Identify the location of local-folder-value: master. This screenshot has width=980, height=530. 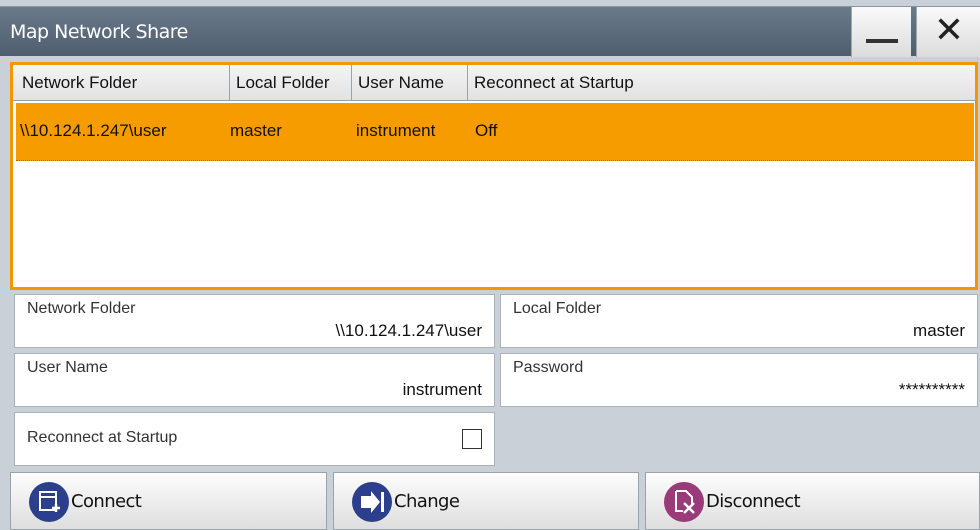
(939, 330).